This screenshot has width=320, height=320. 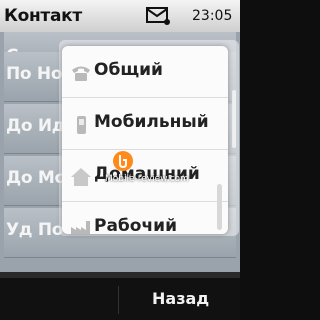 I want to click on watermark-text: Mobile-review.com, so click(x=147, y=179).